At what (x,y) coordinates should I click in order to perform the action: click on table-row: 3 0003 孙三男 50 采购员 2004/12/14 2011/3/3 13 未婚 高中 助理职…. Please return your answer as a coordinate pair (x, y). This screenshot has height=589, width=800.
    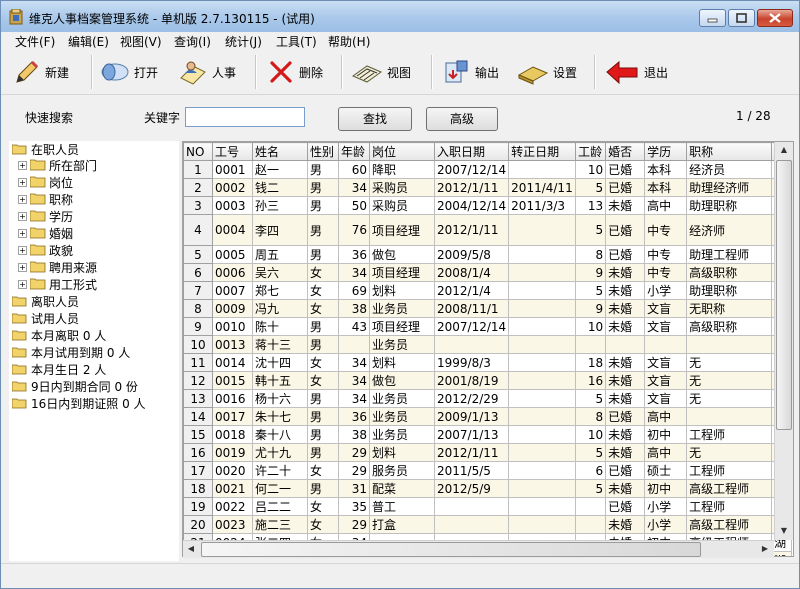
    Looking at the image, I should click on (488, 205).